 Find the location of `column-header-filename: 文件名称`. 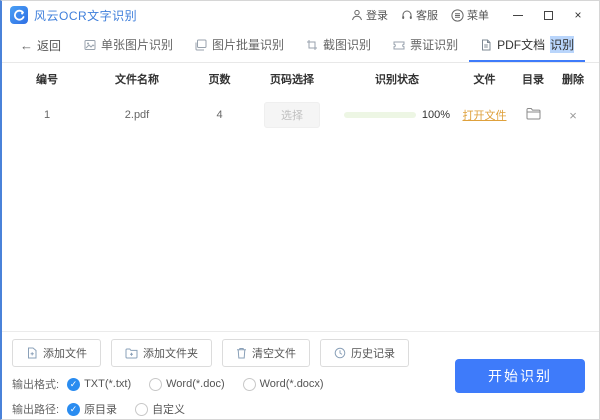

column-header-filename: 文件名称 is located at coordinates (137, 80).